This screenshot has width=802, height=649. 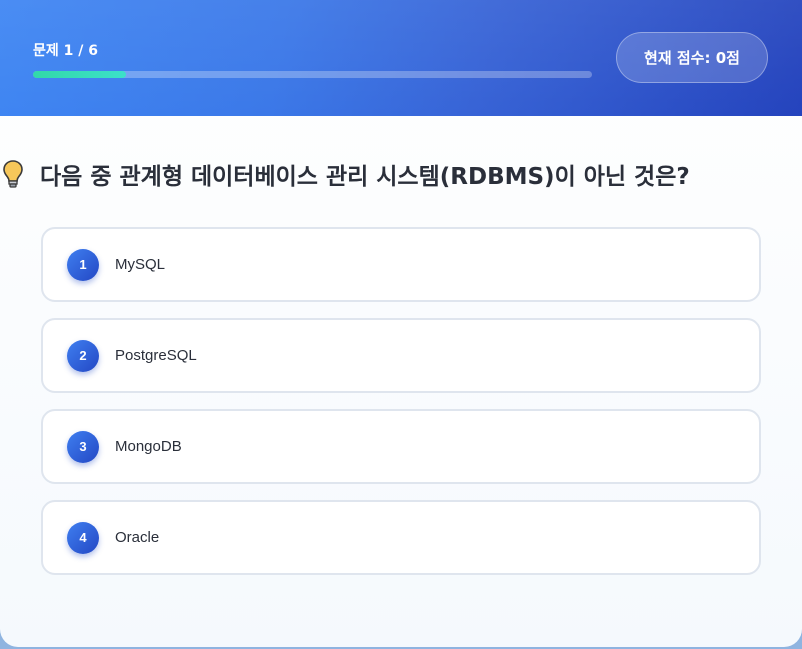 What do you see at coordinates (83, 446) in the screenshot?
I see `option-number-badge: 3` at bounding box center [83, 446].